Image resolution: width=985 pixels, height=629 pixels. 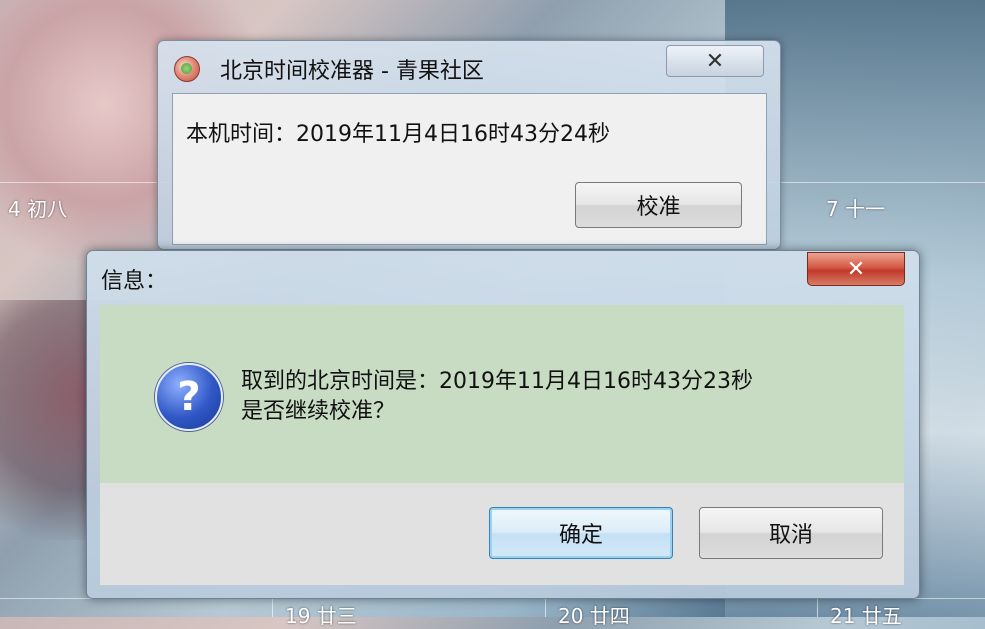 What do you see at coordinates (398, 134) in the screenshot?
I see `local-time-label: 本机时间：2019年11月4日16时43分24秒` at bounding box center [398, 134].